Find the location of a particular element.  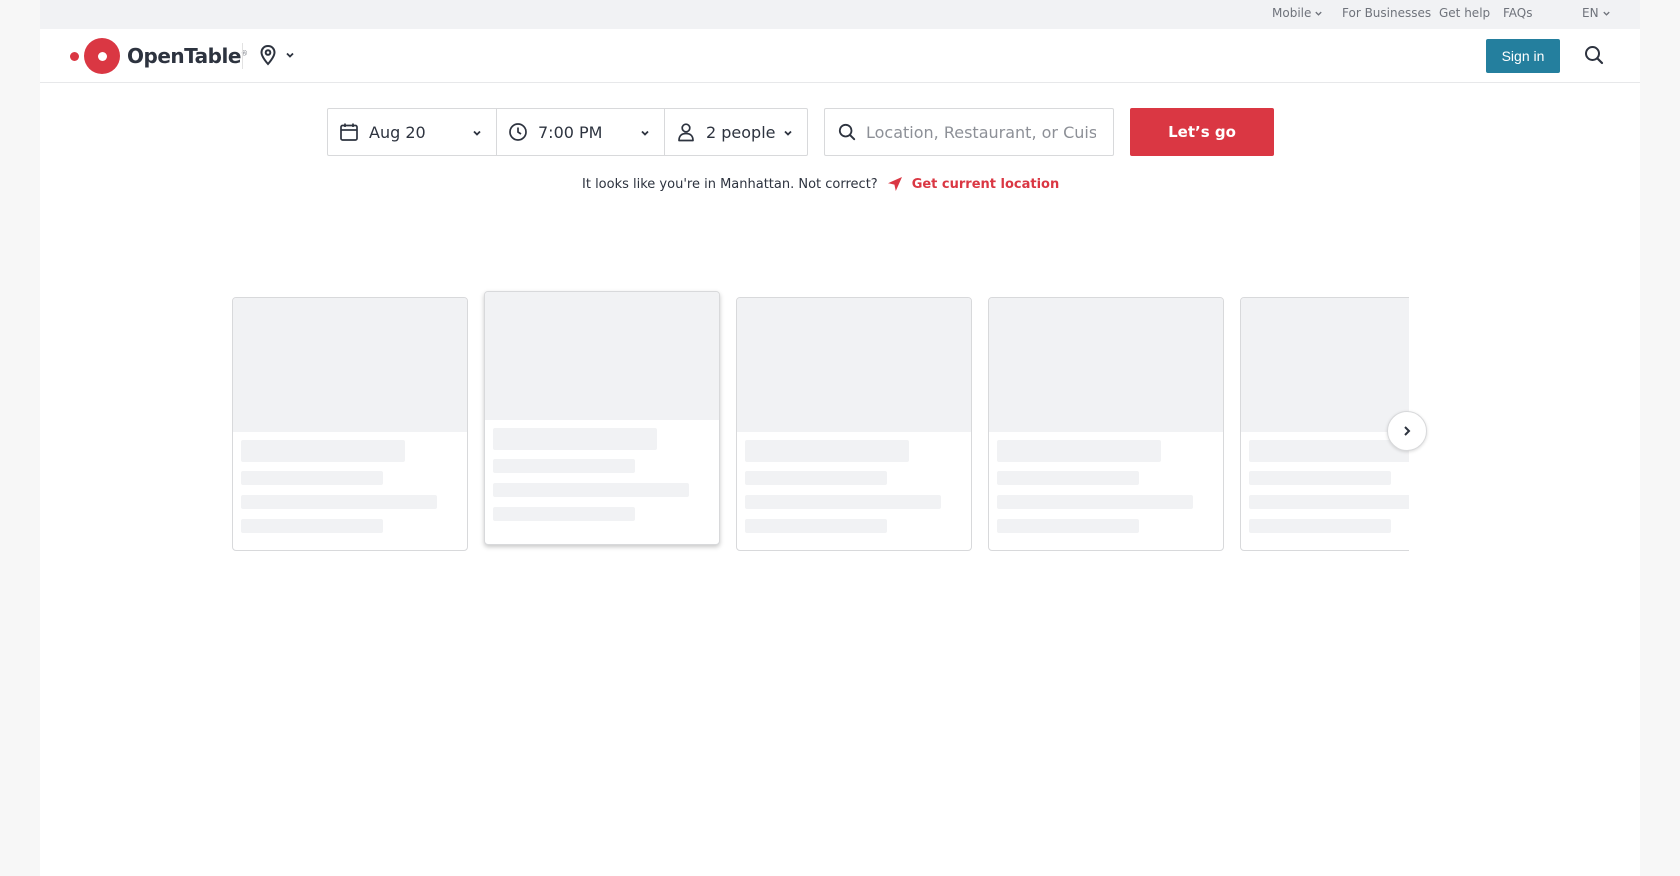

person-icon is located at coordinates (686, 132).